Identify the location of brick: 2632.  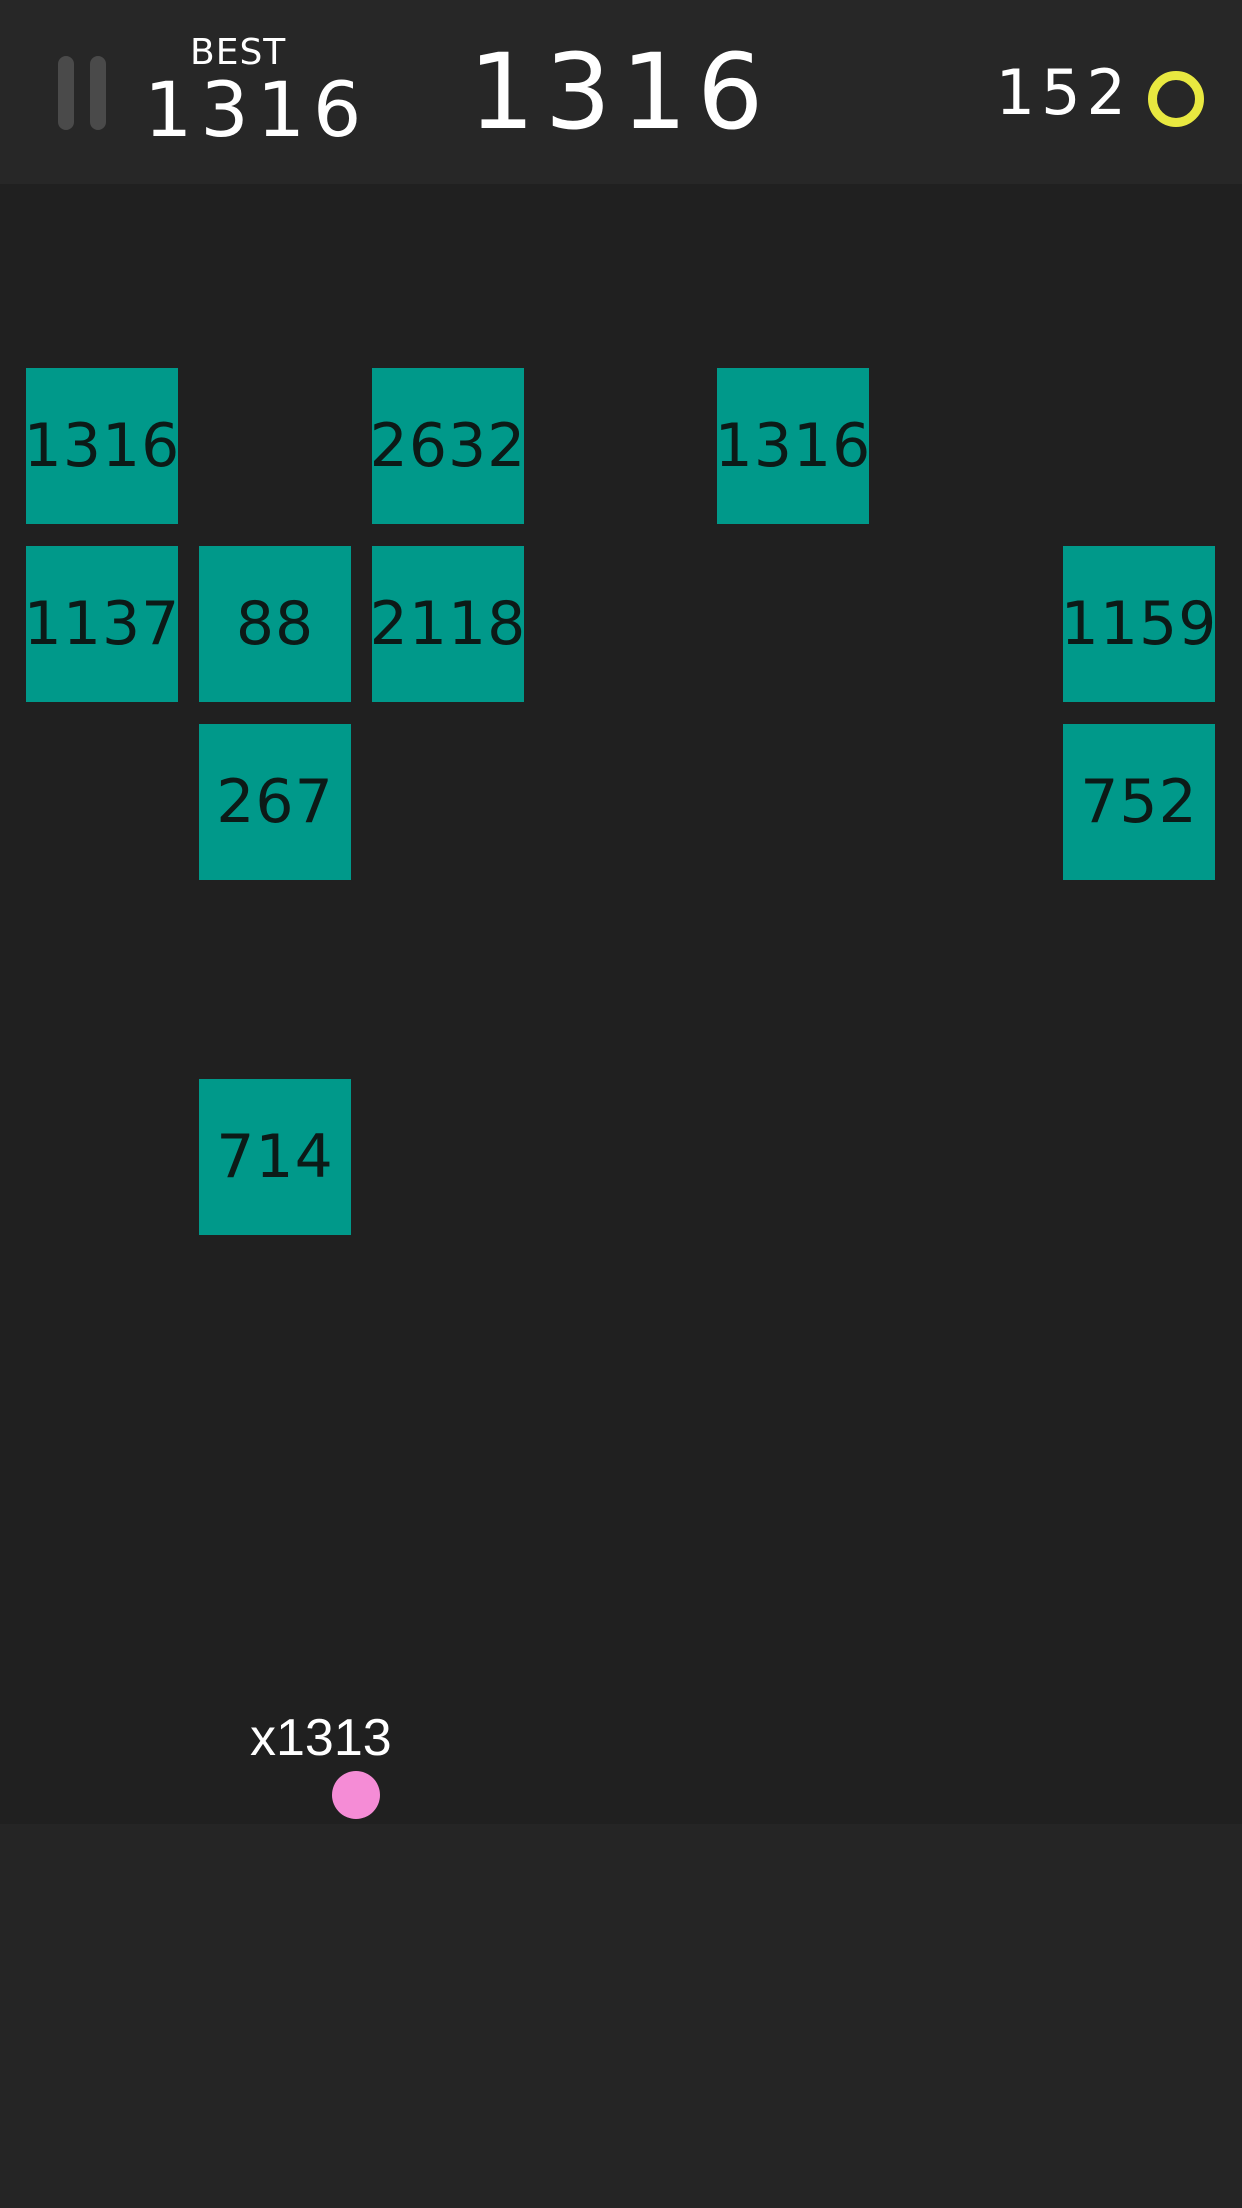
(447, 446).